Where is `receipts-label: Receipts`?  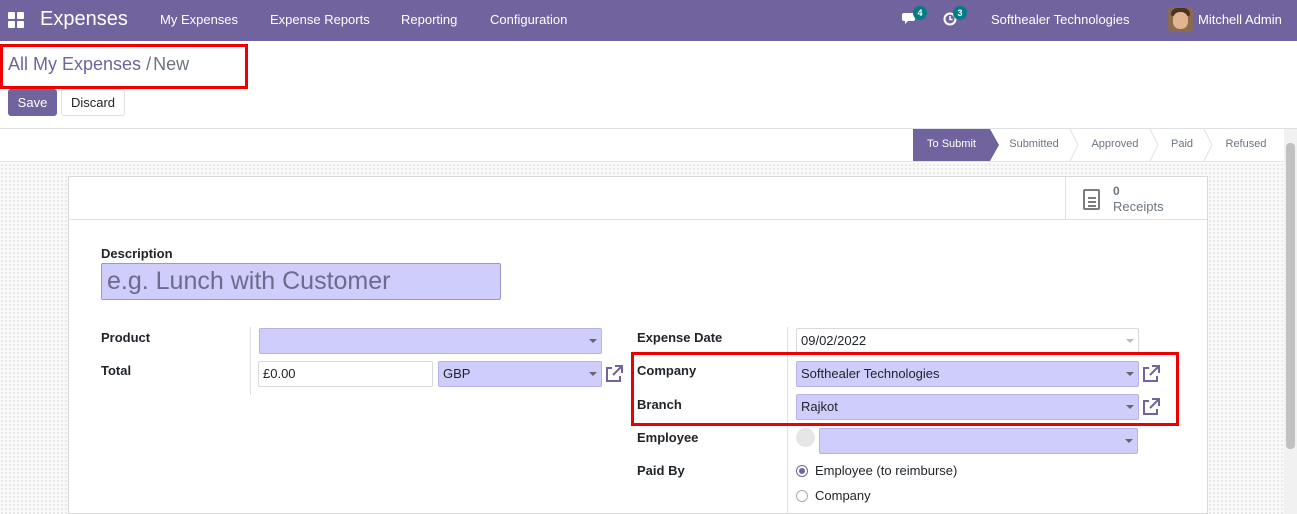 receipts-label: Receipts is located at coordinates (1138, 206).